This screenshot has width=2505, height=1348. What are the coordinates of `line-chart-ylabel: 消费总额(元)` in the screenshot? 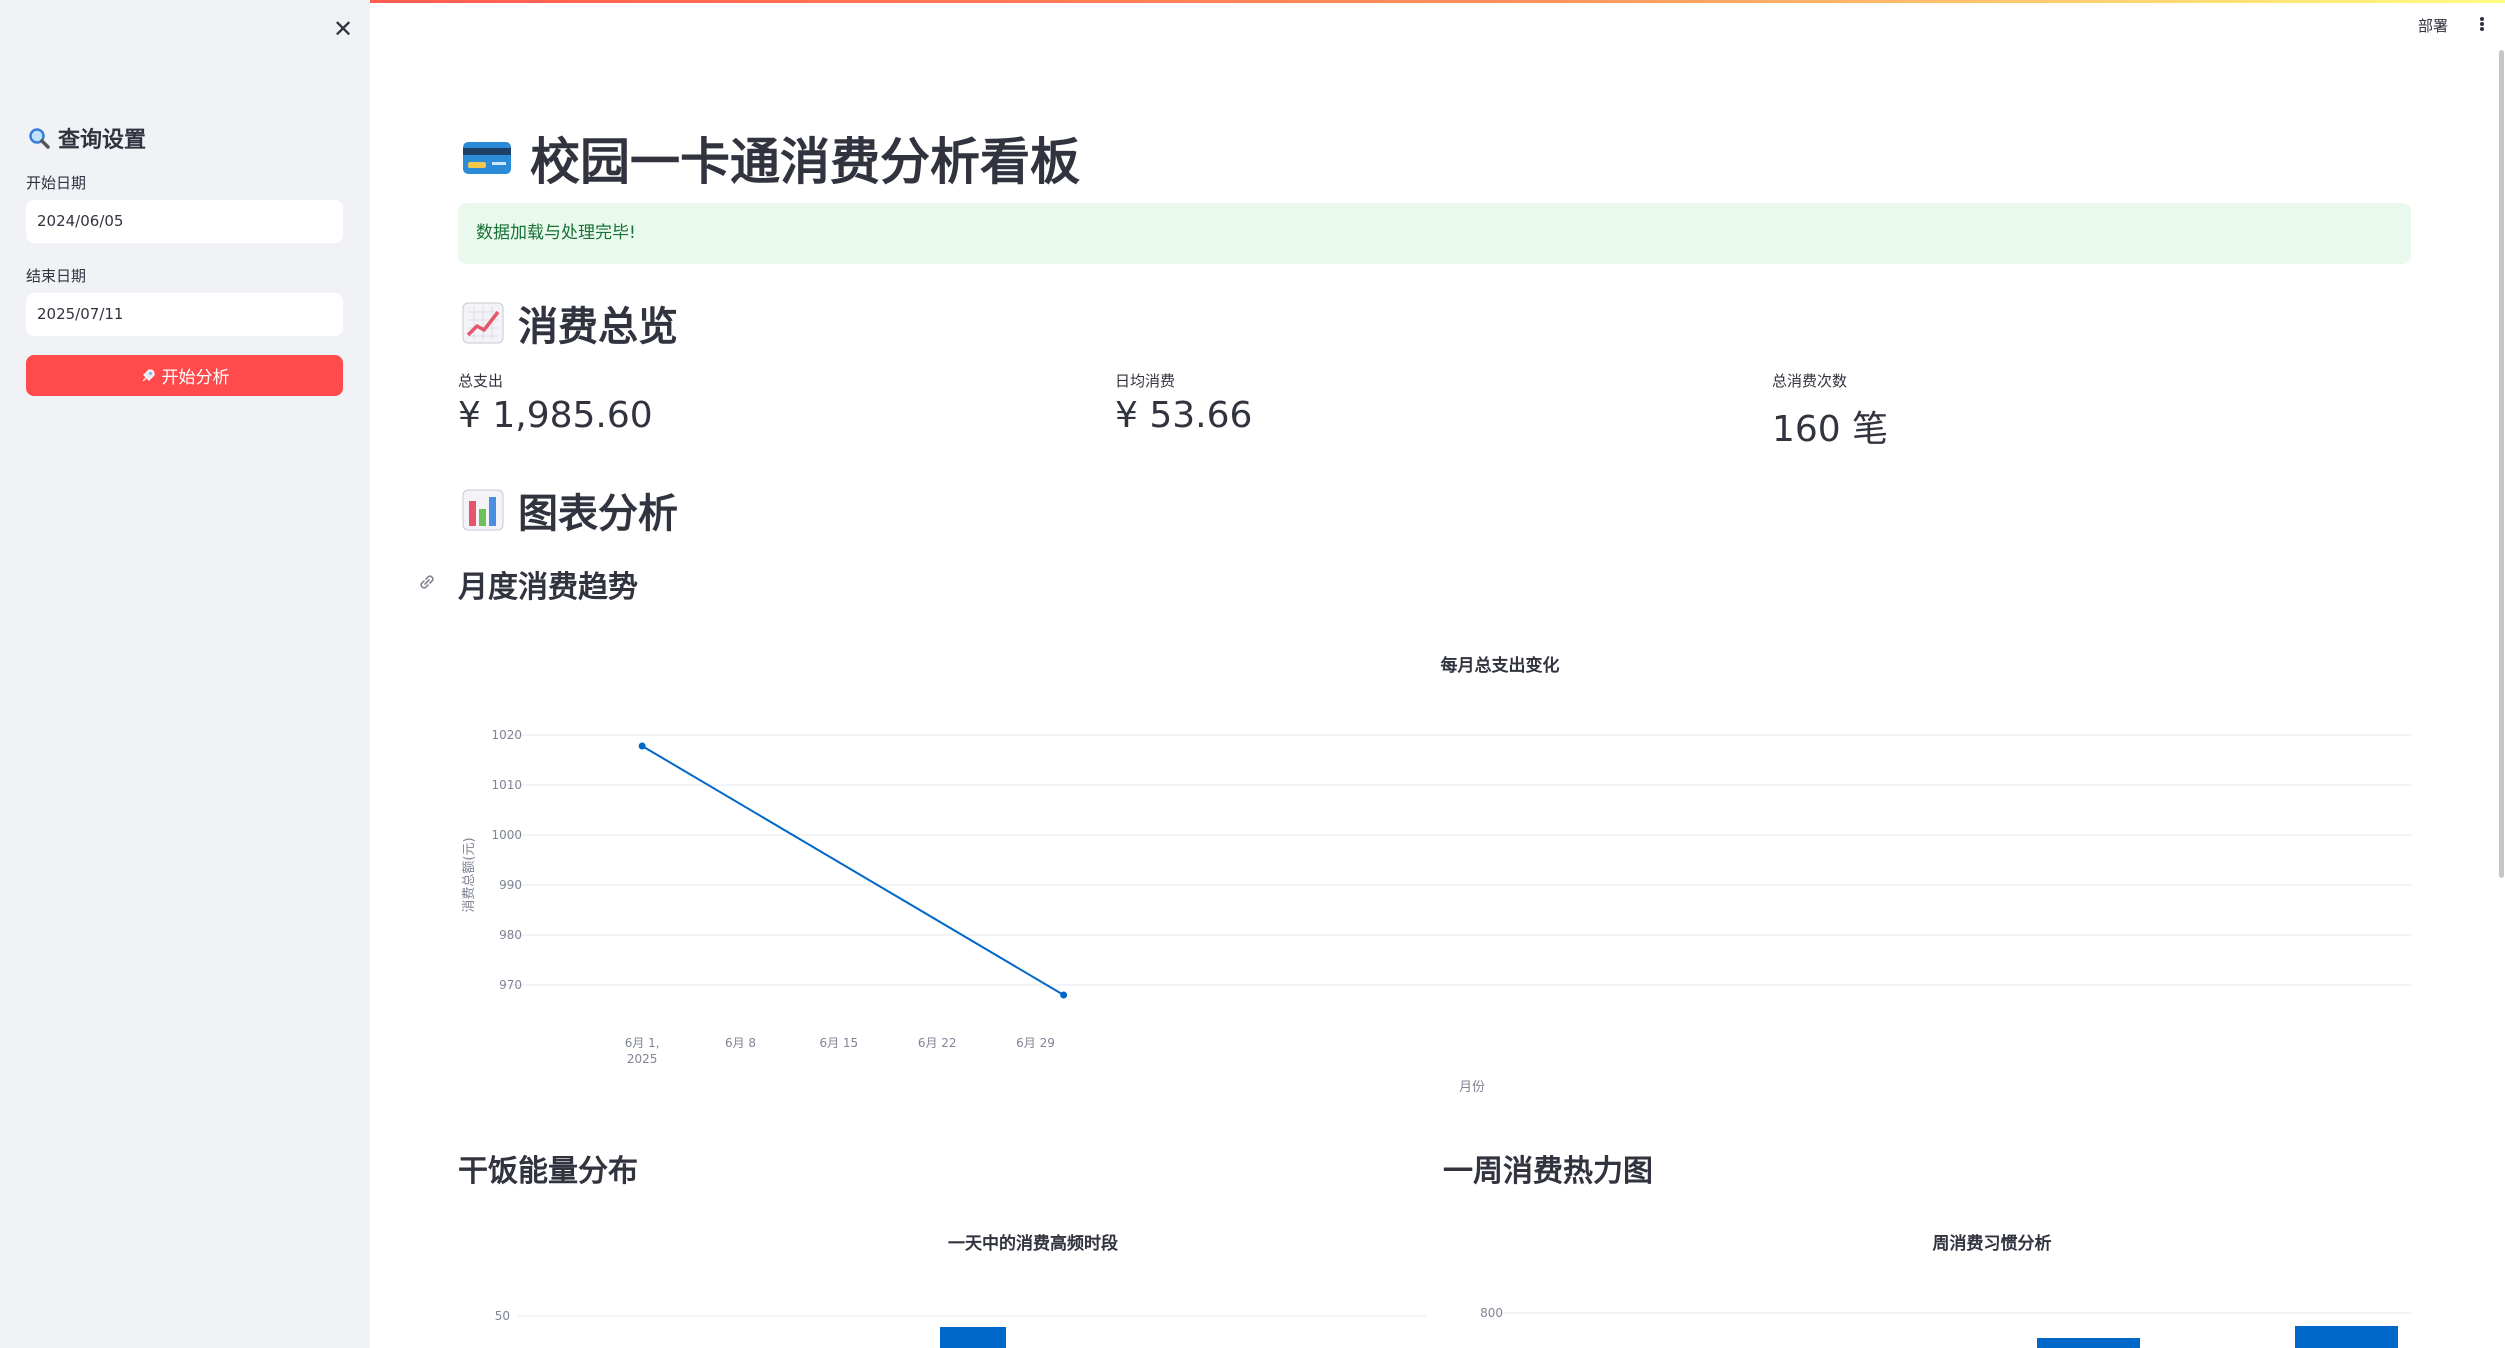 It's located at (469, 874).